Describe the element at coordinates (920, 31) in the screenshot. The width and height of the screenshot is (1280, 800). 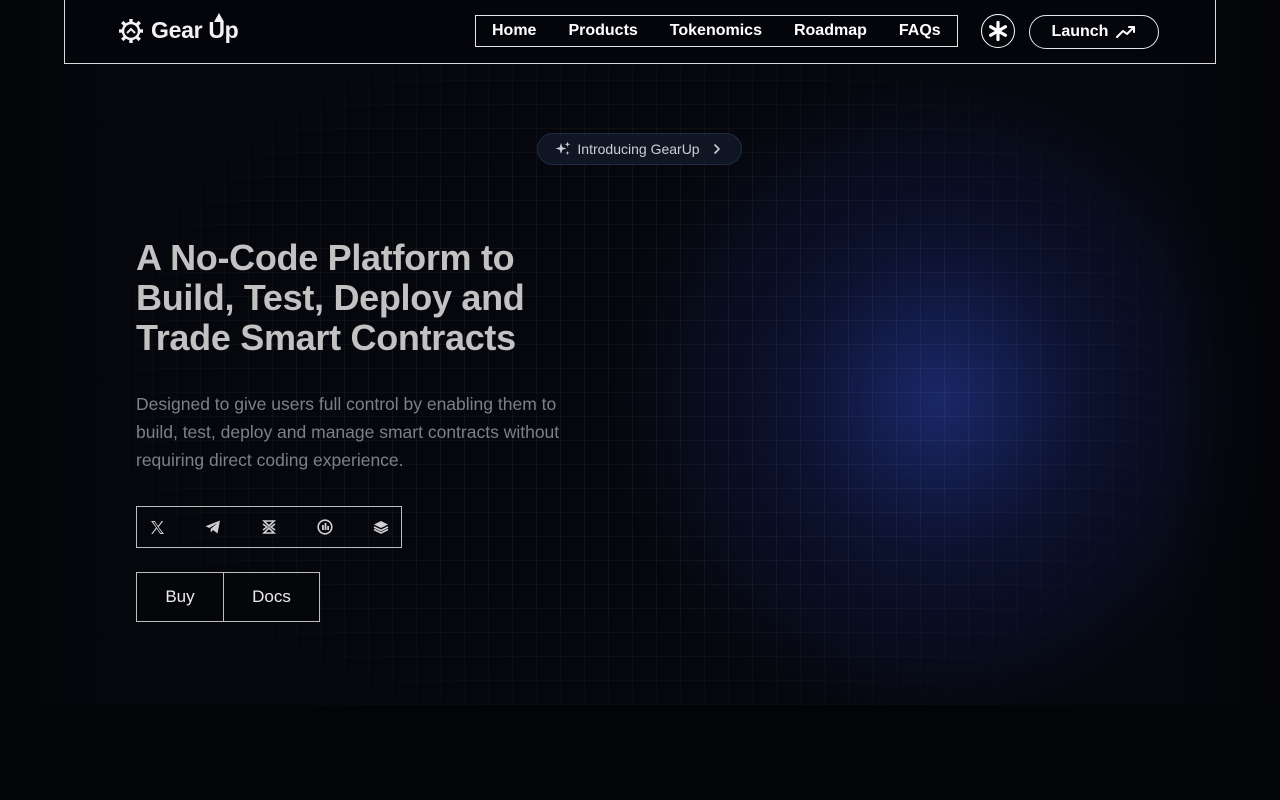
I see `nav-faqs: FAQs` at that location.